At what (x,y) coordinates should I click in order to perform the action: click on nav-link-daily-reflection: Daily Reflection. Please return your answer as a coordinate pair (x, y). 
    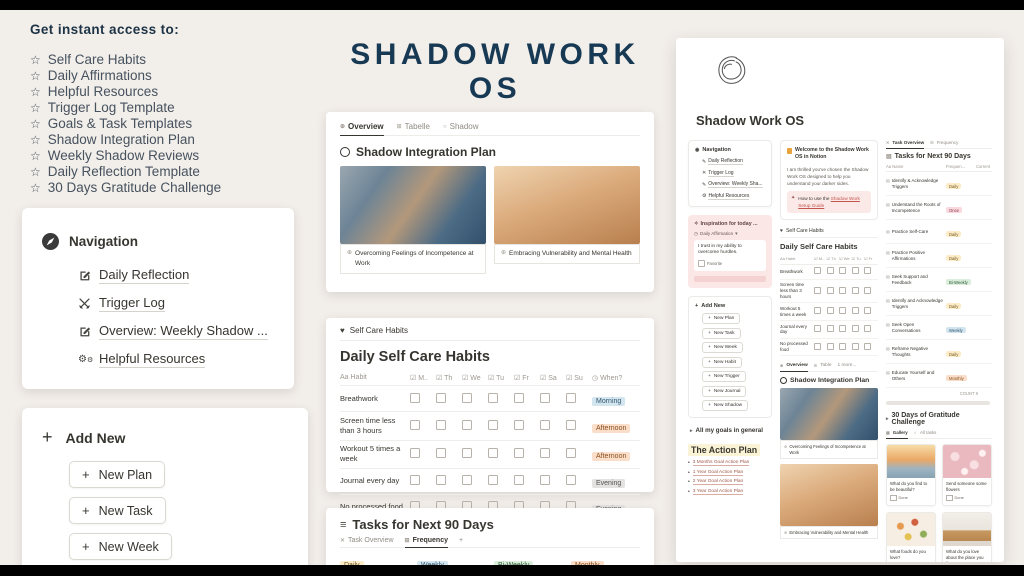
    Looking at the image, I should click on (176, 275).